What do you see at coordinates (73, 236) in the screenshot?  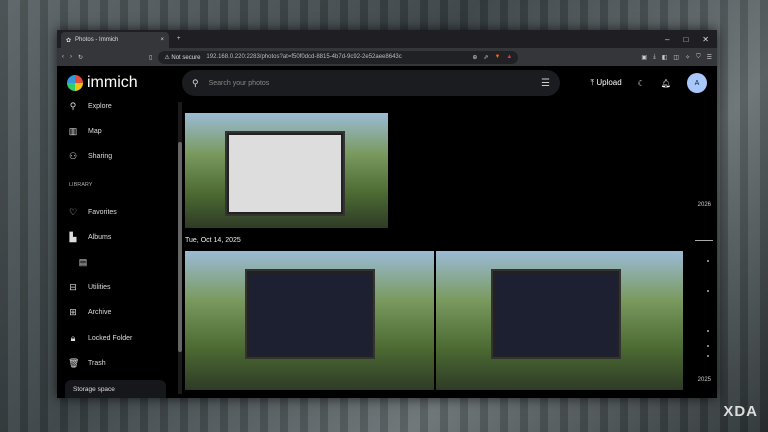 I see `album-icon: ▙` at bounding box center [73, 236].